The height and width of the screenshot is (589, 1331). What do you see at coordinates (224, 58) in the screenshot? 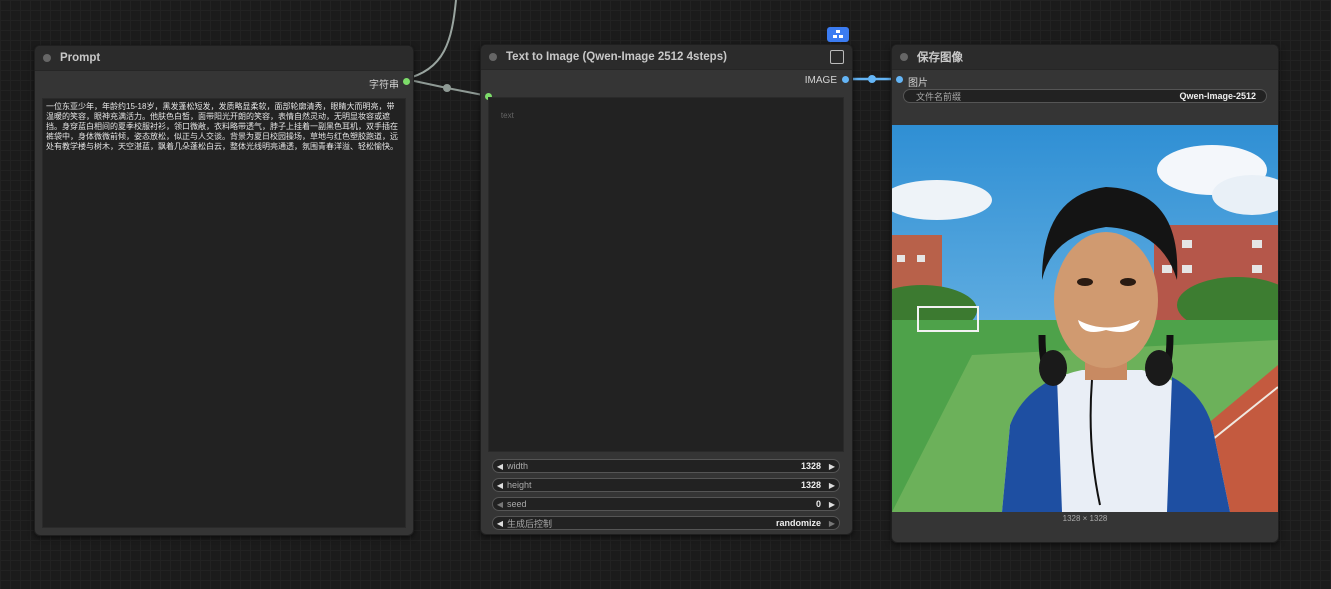
I see `prompt-node-header: Prompt` at bounding box center [224, 58].